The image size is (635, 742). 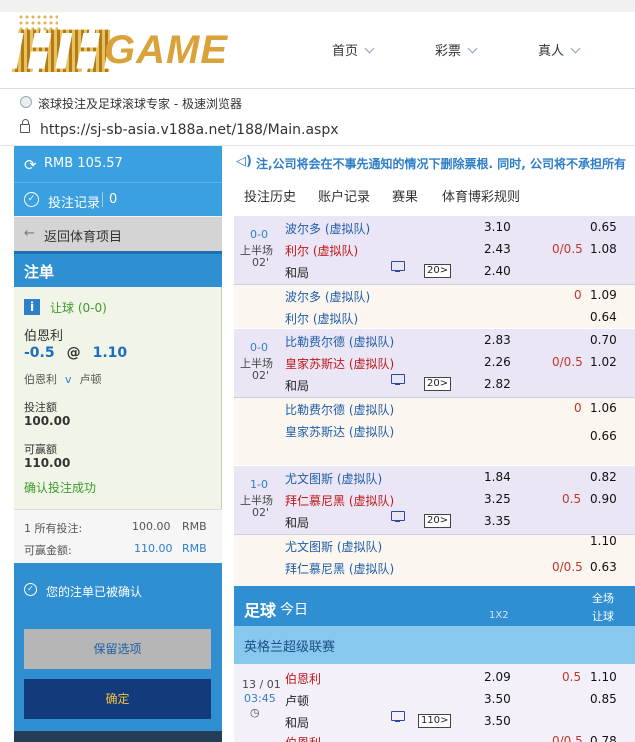 I want to click on tab-account-record: 账户记录, so click(x=344, y=195).